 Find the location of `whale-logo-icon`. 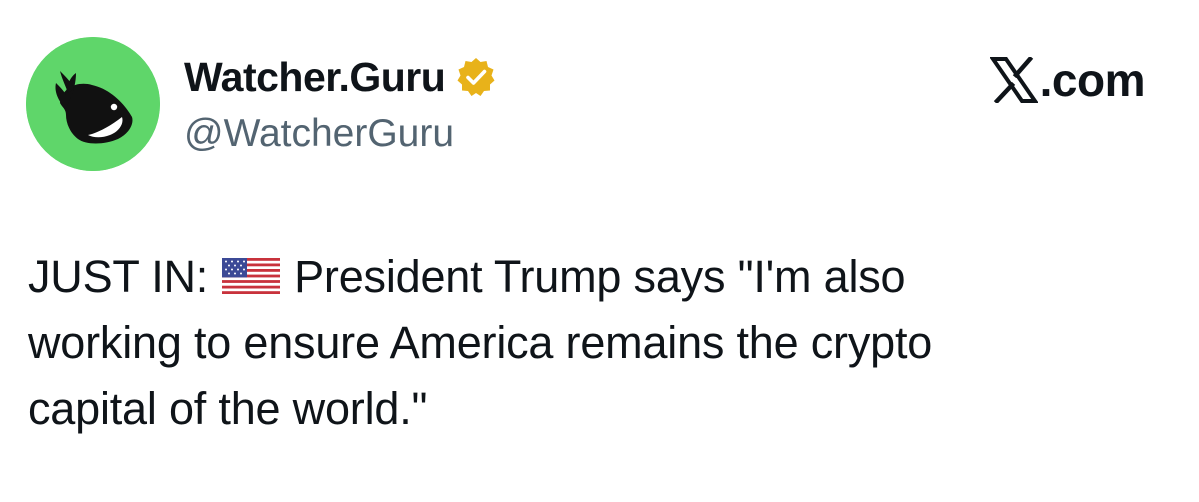

whale-logo-icon is located at coordinates (93, 104).